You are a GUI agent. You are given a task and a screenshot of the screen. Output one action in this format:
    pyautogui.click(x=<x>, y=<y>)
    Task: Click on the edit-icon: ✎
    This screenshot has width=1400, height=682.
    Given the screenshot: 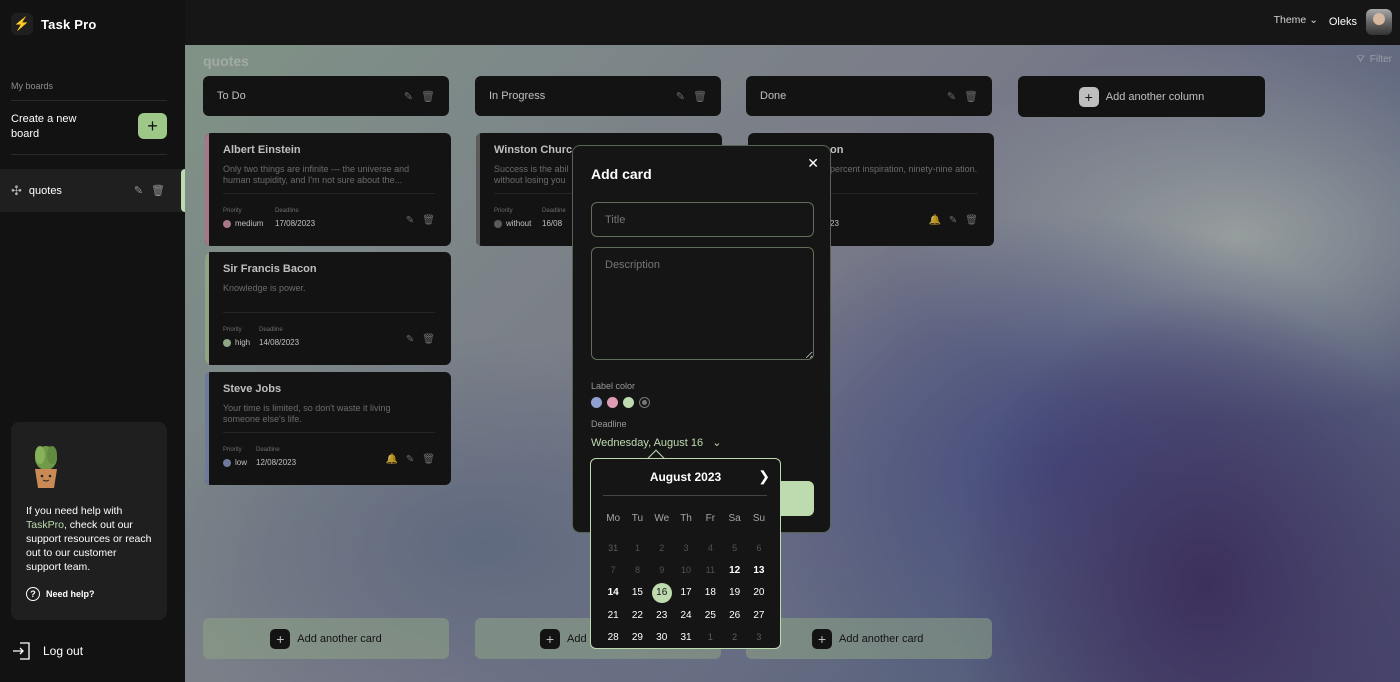 What is the action you would take?
    pyautogui.click(x=138, y=190)
    